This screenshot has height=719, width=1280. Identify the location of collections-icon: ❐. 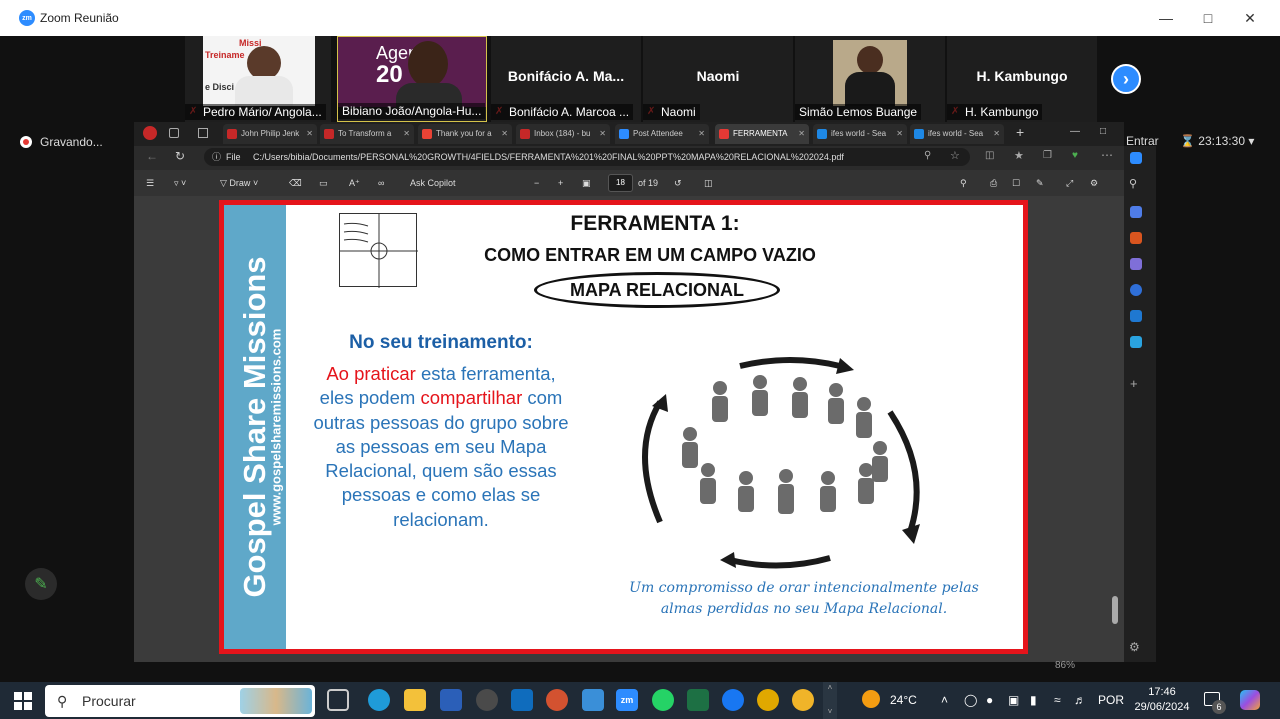
(1047, 155).